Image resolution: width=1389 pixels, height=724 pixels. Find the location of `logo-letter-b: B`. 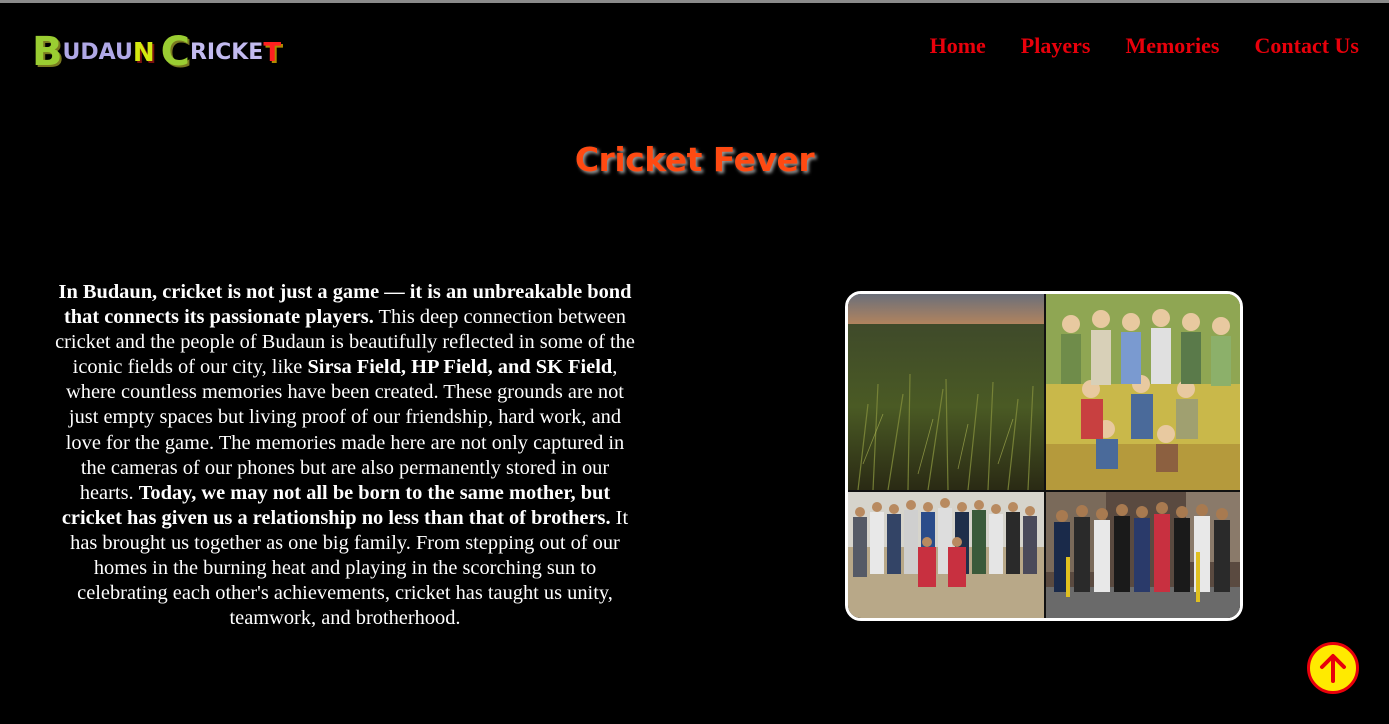

logo-letter-b: B is located at coordinates (47, 52).